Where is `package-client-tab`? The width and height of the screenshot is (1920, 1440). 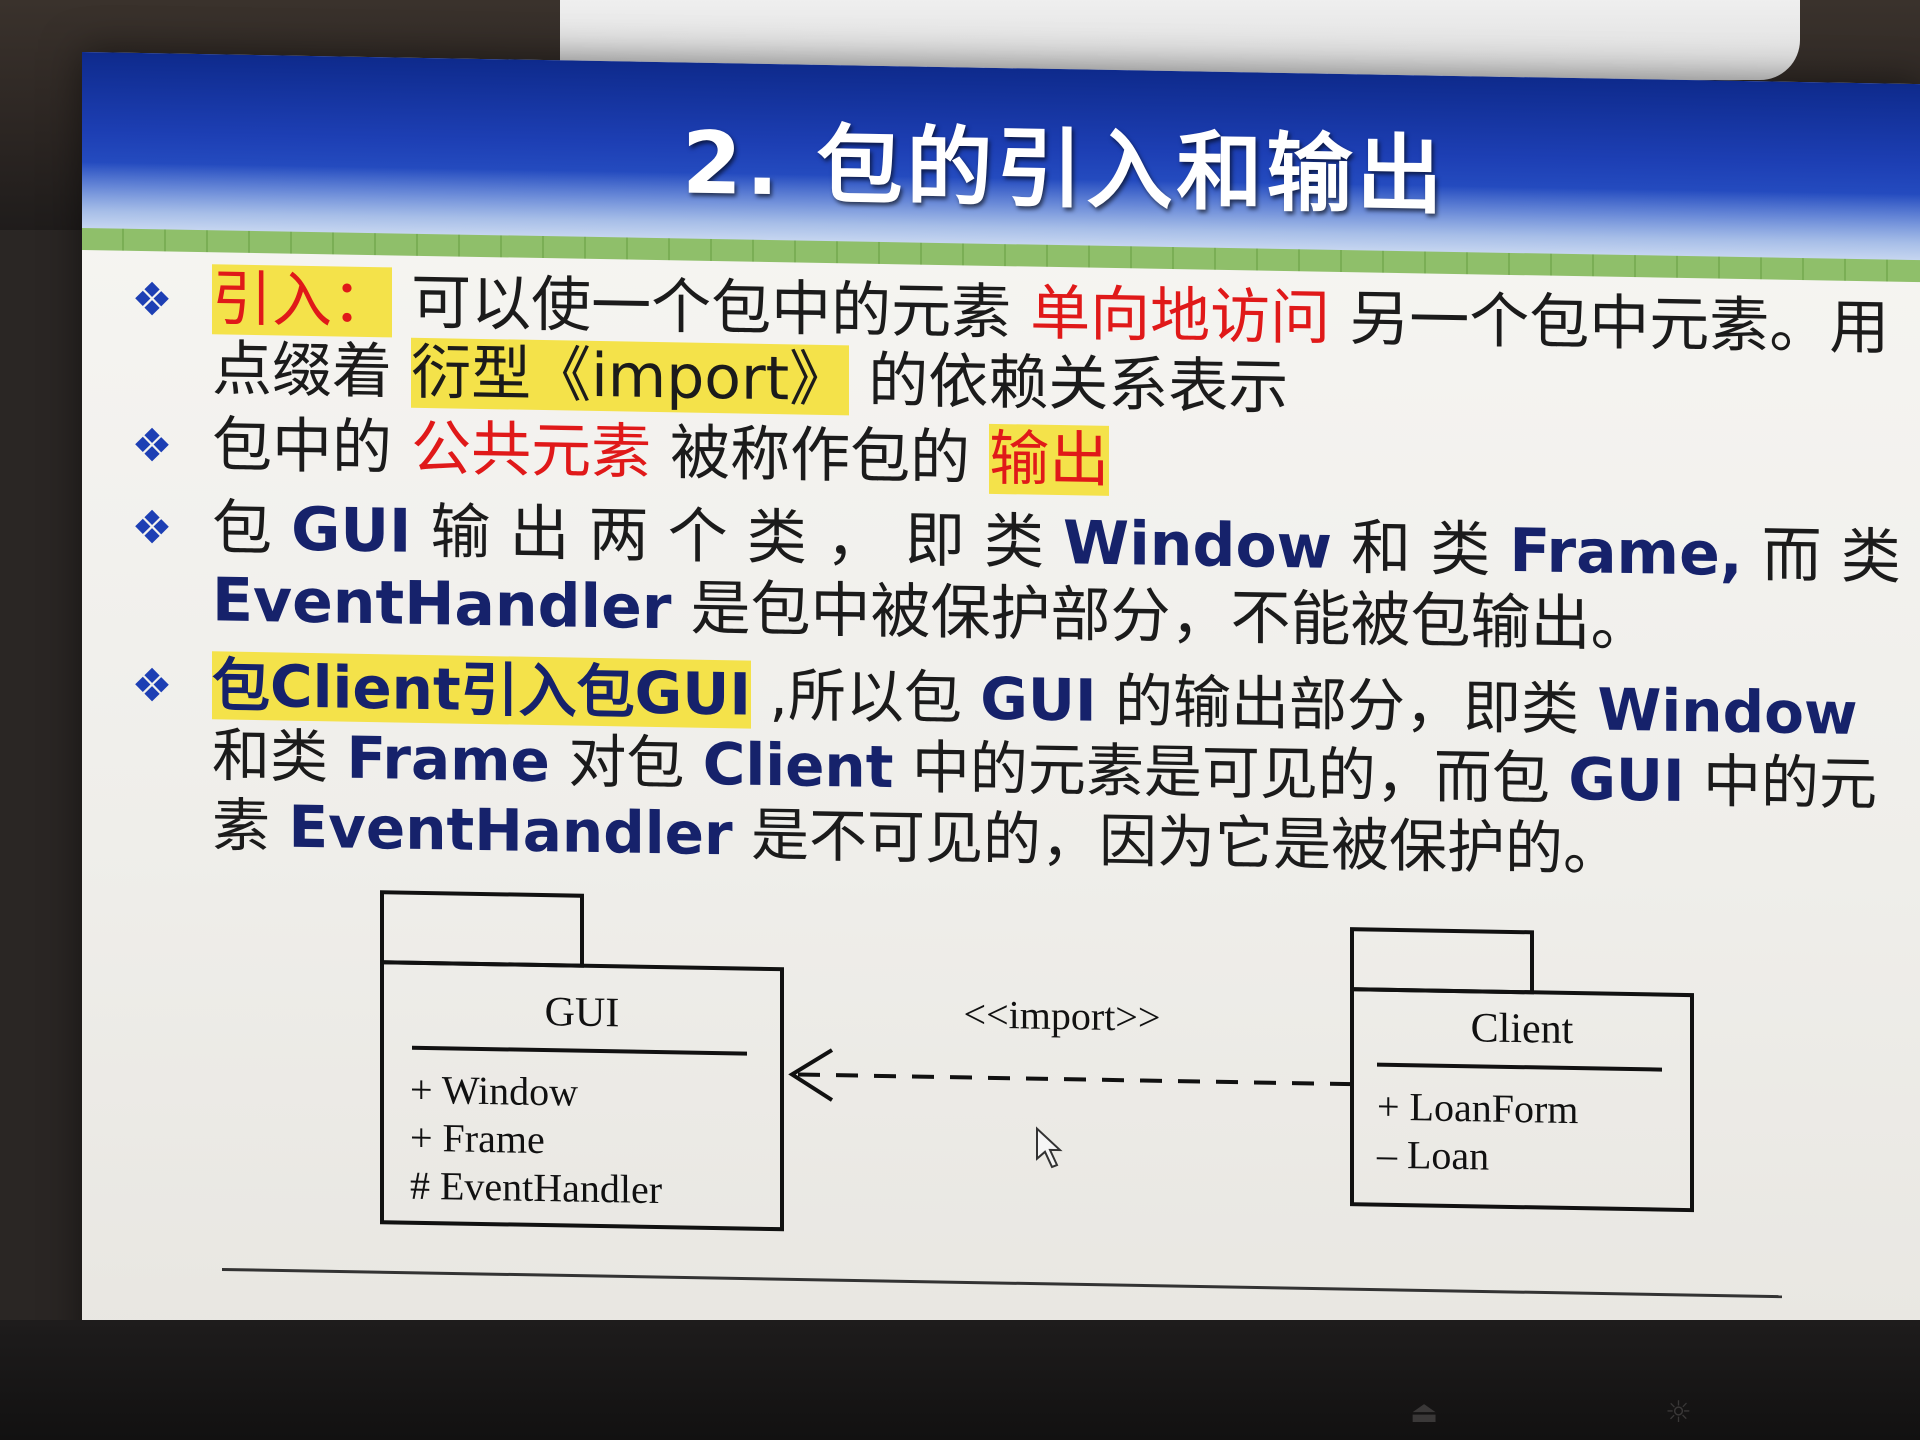
package-client-tab is located at coordinates (1442, 961).